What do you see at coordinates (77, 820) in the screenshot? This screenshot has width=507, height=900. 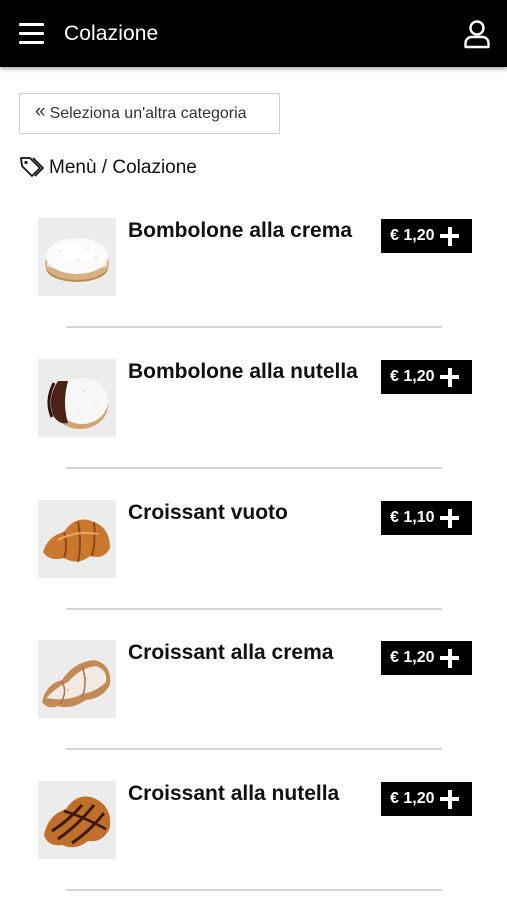 I see `croissant-nutella-image` at bounding box center [77, 820].